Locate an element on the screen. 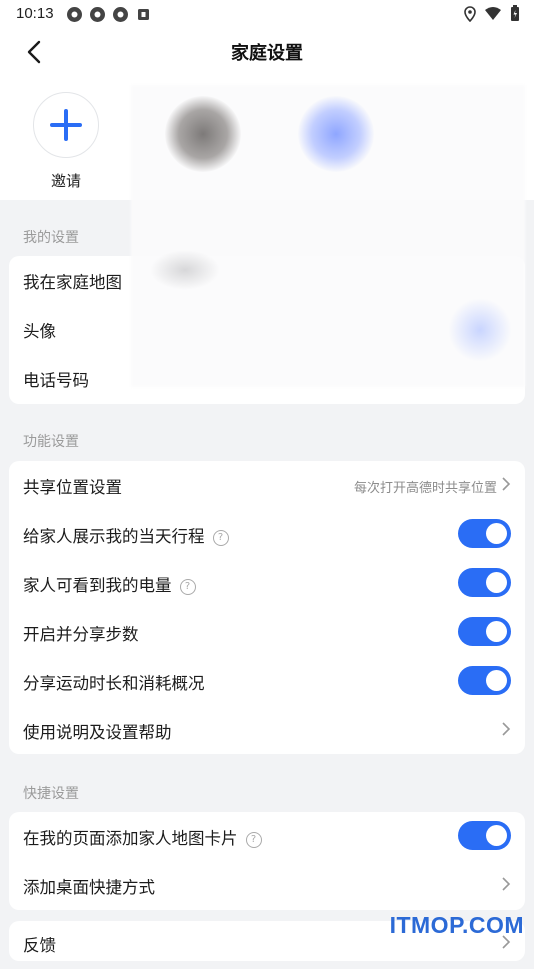 This screenshot has width=534, height=969. row-label: 开启并分享步数 is located at coordinates (81, 634).